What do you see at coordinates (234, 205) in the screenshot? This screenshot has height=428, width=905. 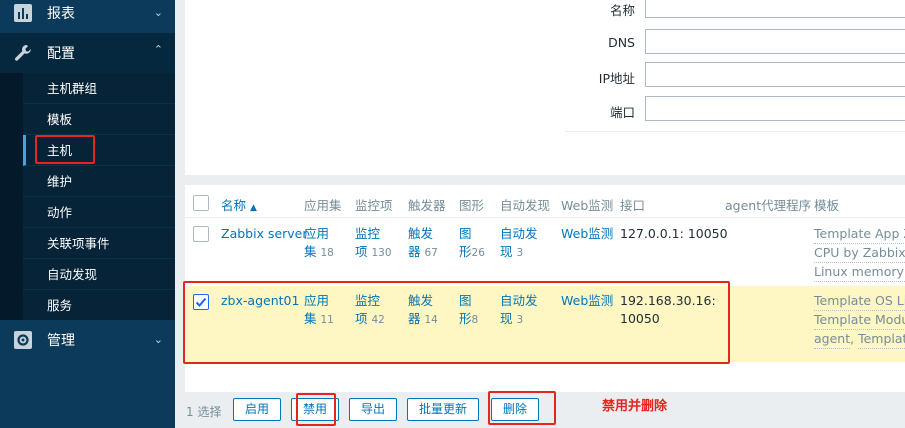 I see `col-header-name-label: 名称` at bounding box center [234, 205].